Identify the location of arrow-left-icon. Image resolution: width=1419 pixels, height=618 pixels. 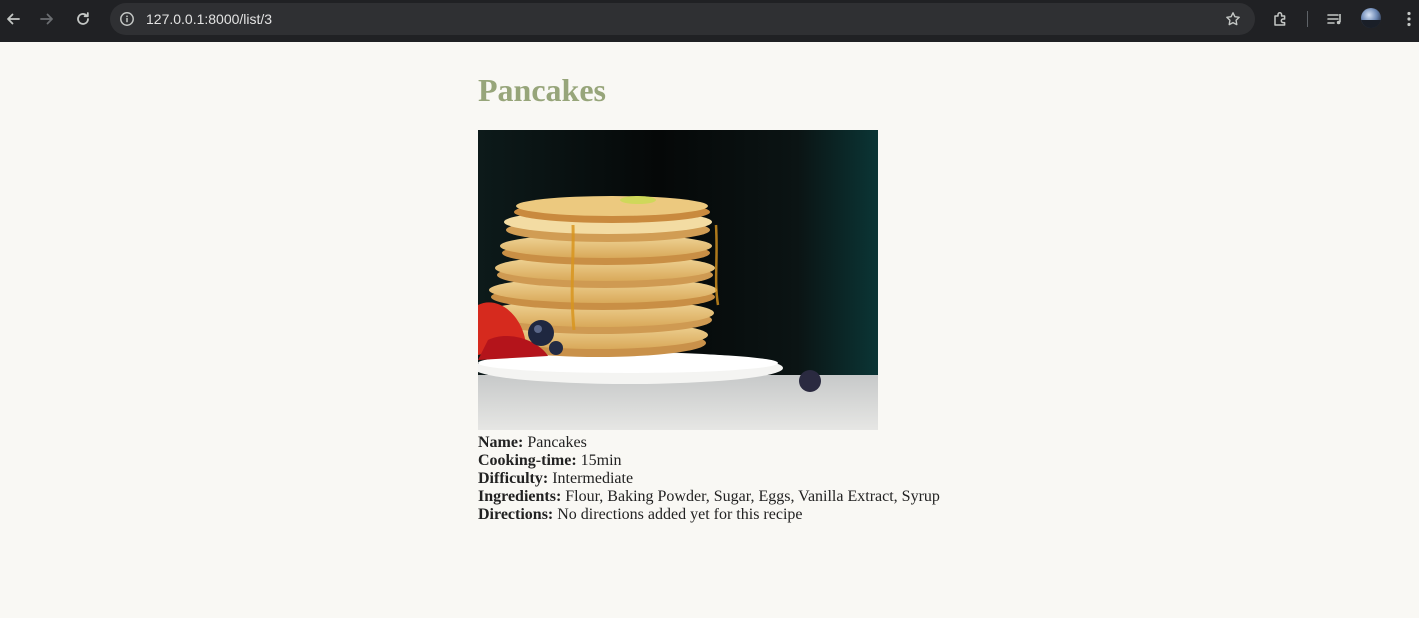
(13, 21).